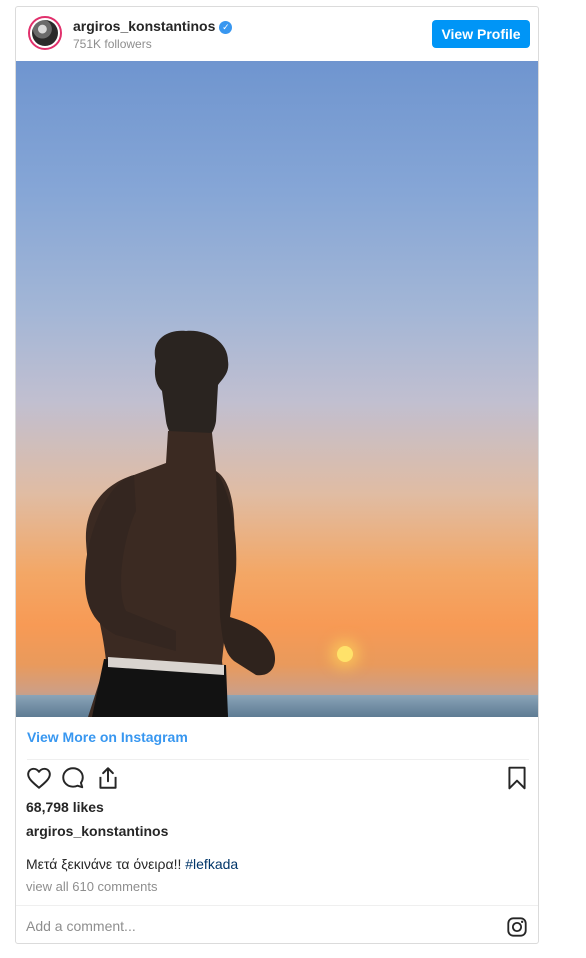 This screenshot has height=958, width=586. What do you see at coordinates (180, 523) in the screenshot?
I see `person-silhouette` at bounding box center [180, 523].